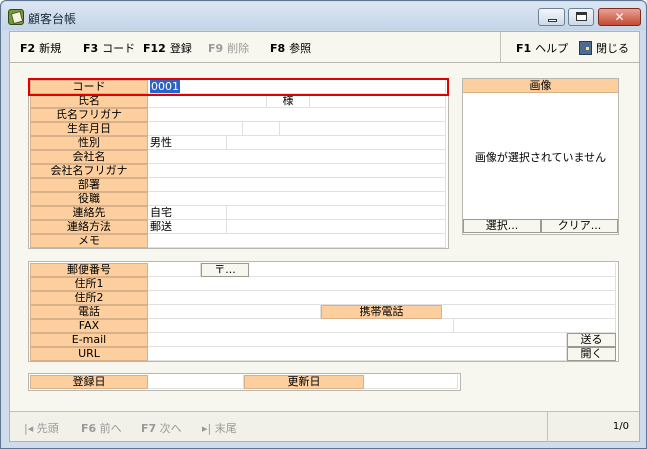 Image resolution: width=647 pixels, height=449 pixels. I want to click on button-label: 新規, so click(50, 48).